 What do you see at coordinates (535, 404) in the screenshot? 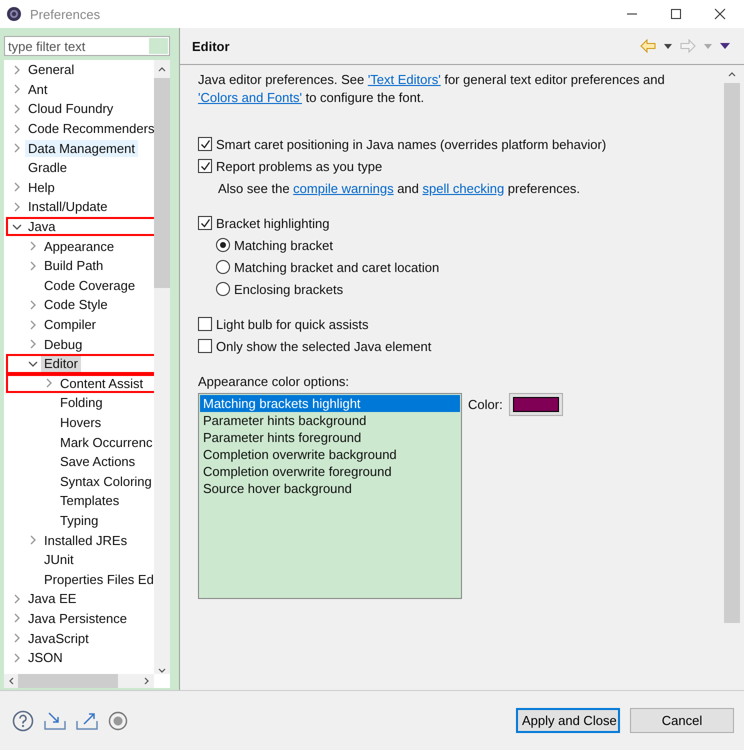
I see `color-button` at bounding box center [535, 404].